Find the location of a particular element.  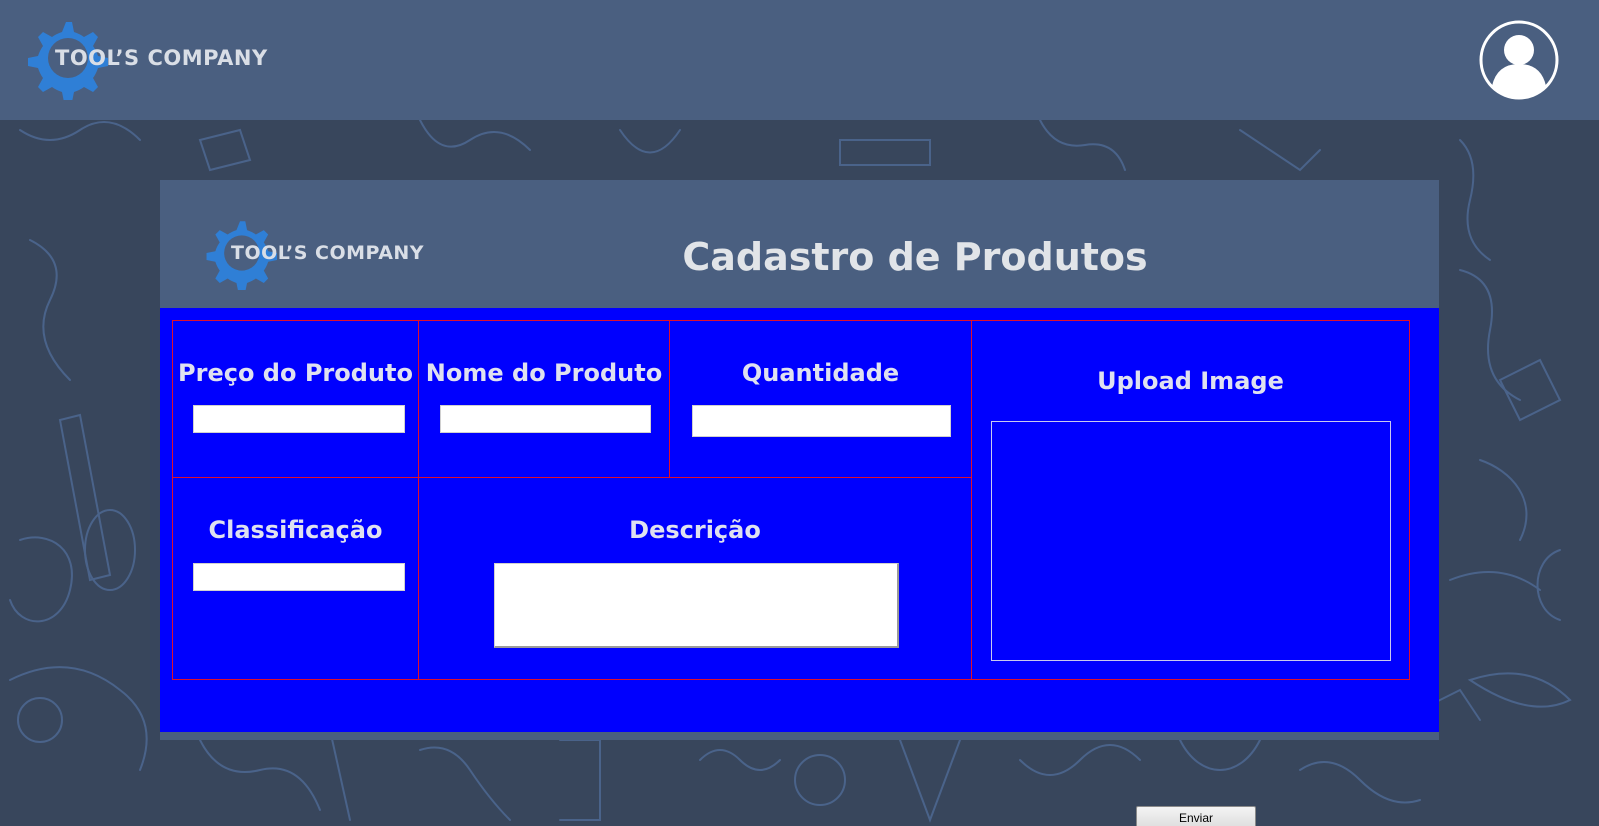

price-input is located at coordinates (299, 419).